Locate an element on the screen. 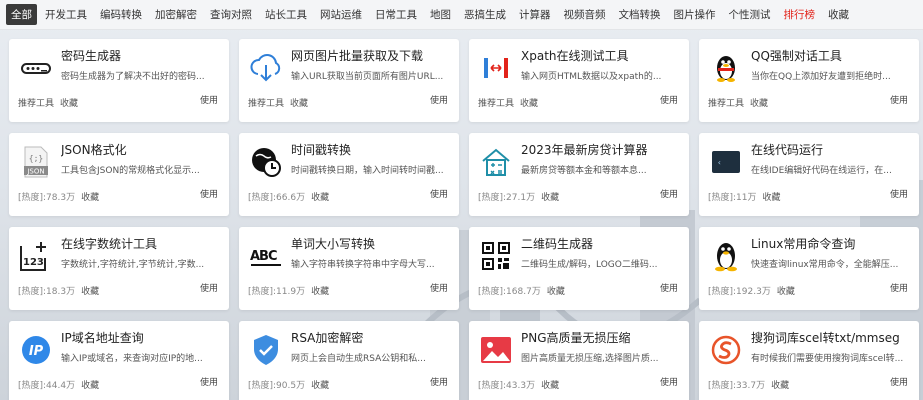 The width and height of the screenshot is (923, 400). tool-card: 网页图片批量获取及下载 输入URL获取当前页面所有图片URL... 推荐工具 收藏 使用 is located at coordinates (349, 80).